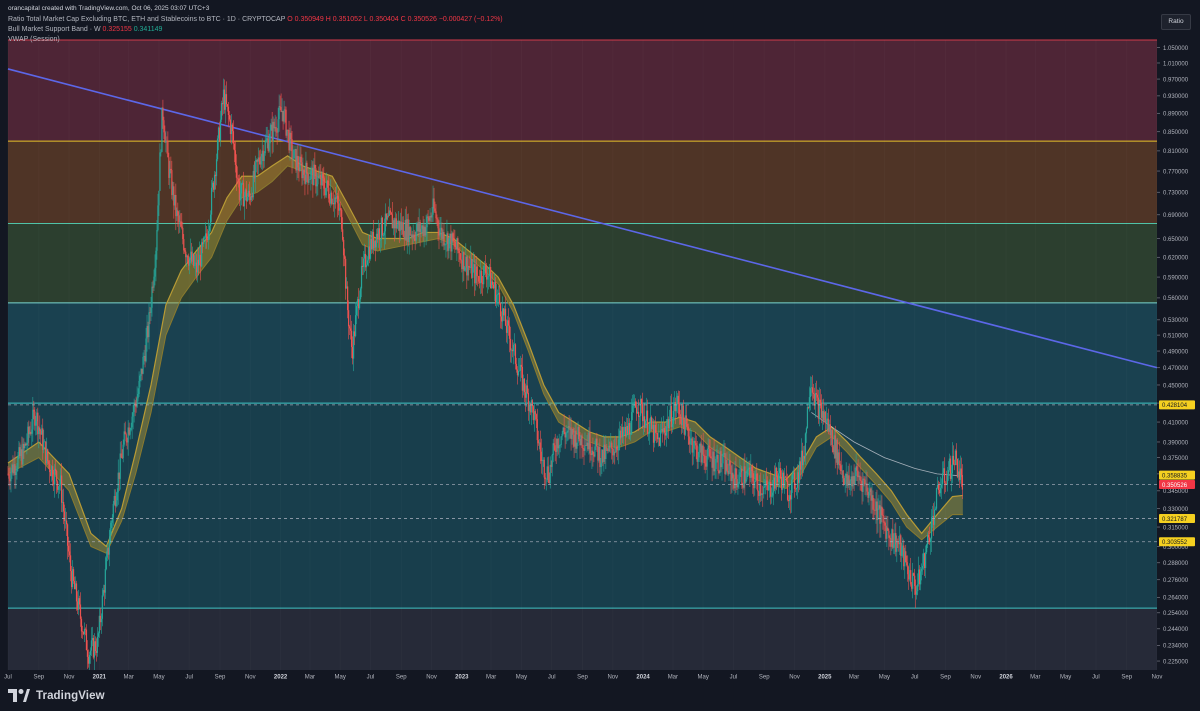  I want to click on x-tick-label-2026-03-01: Mar, so click(1035, 678).